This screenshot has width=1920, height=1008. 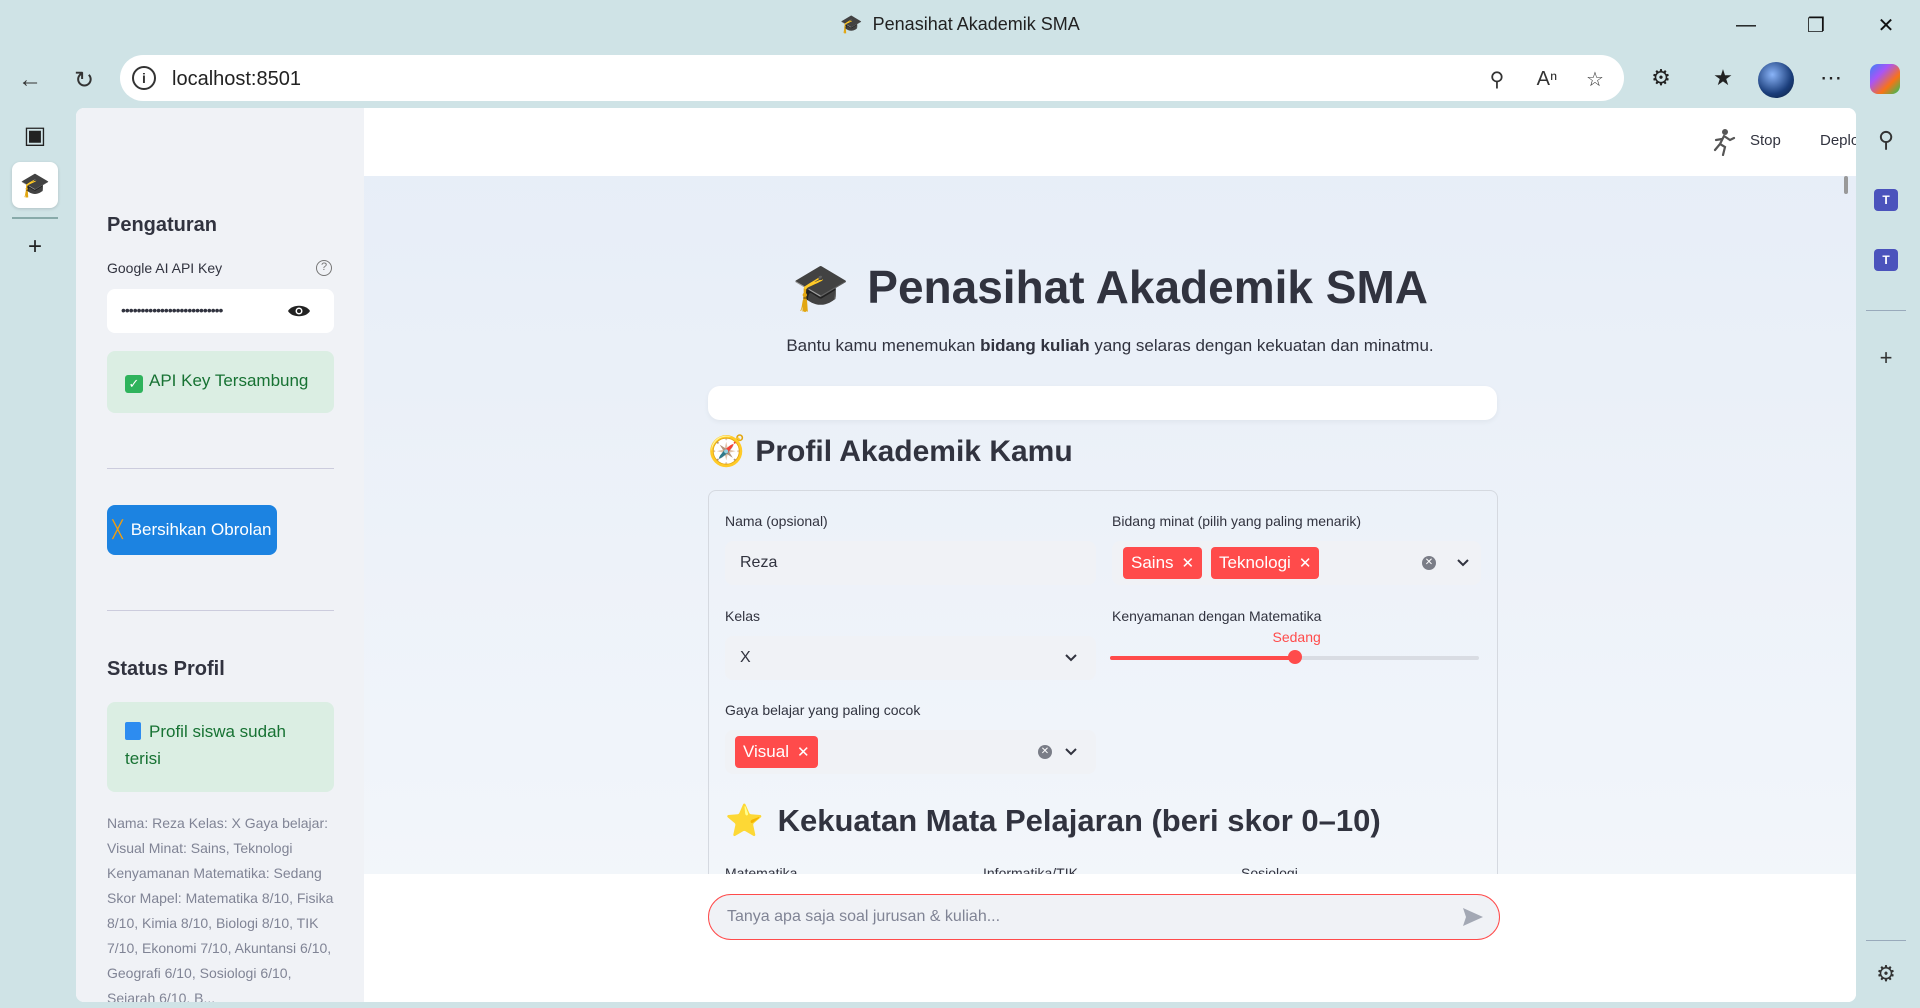 I want to click on check-icon: ✓, so click(x=134, y=384).